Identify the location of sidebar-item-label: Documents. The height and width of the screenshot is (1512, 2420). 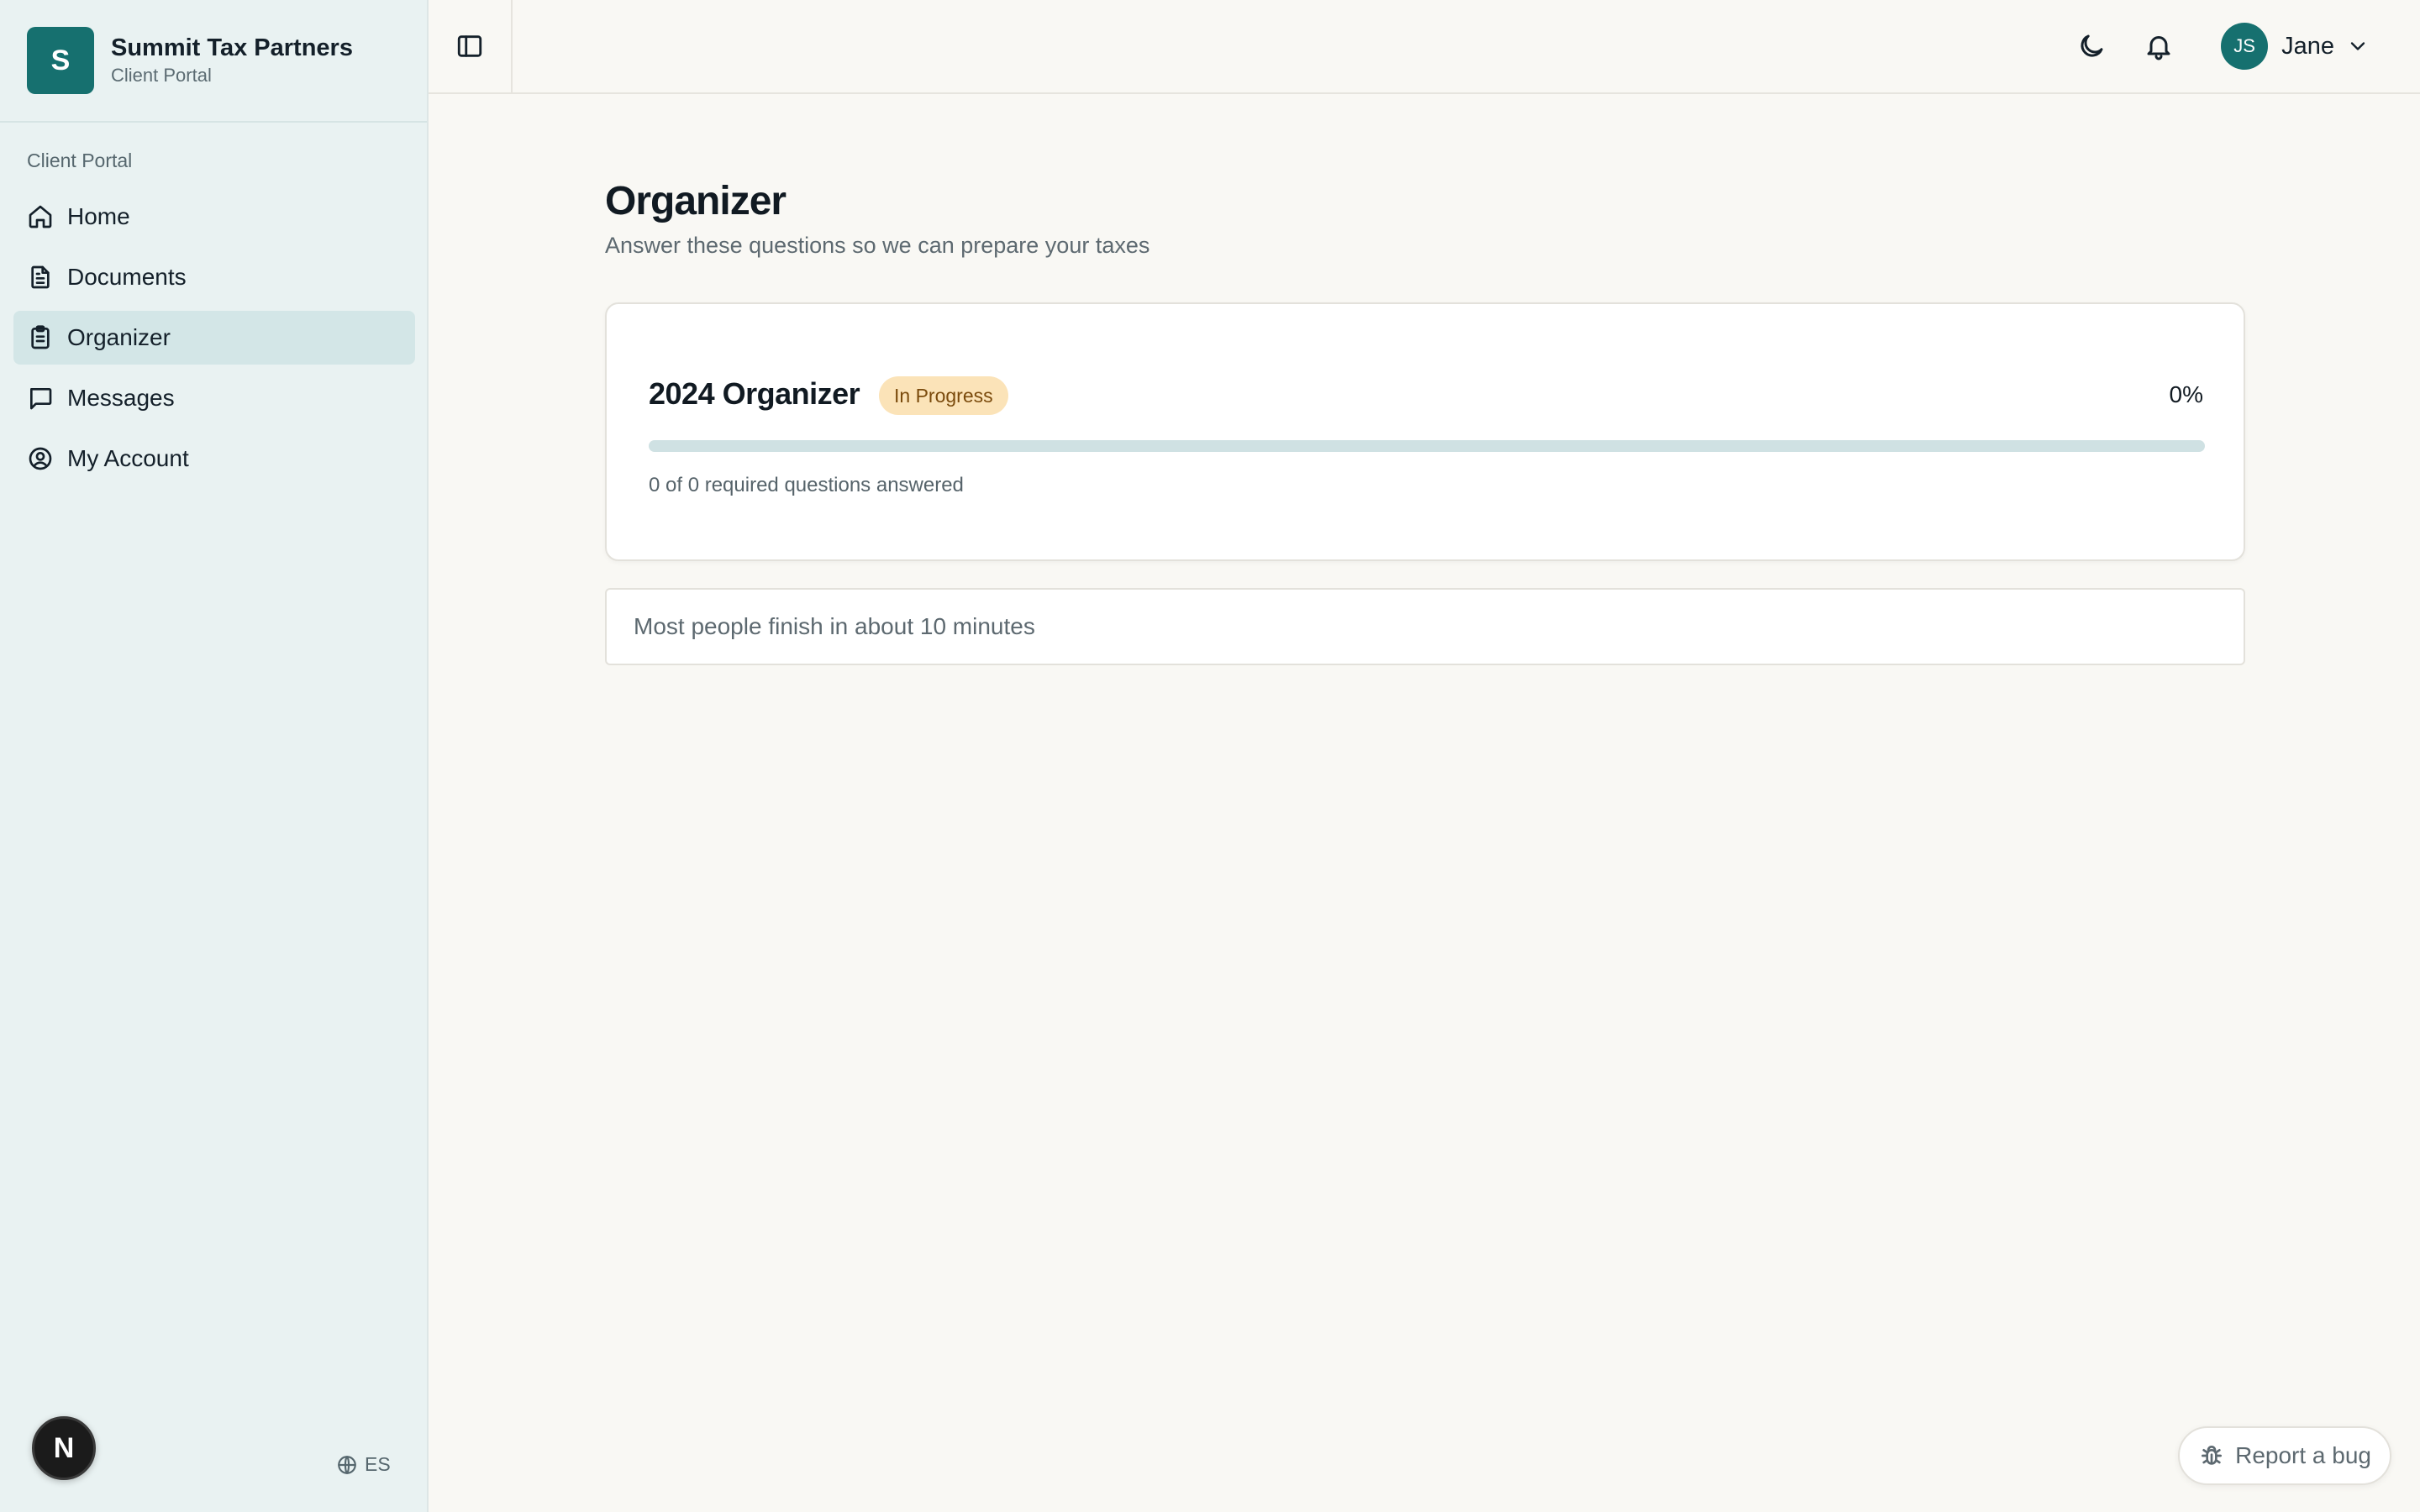
(127, 277).